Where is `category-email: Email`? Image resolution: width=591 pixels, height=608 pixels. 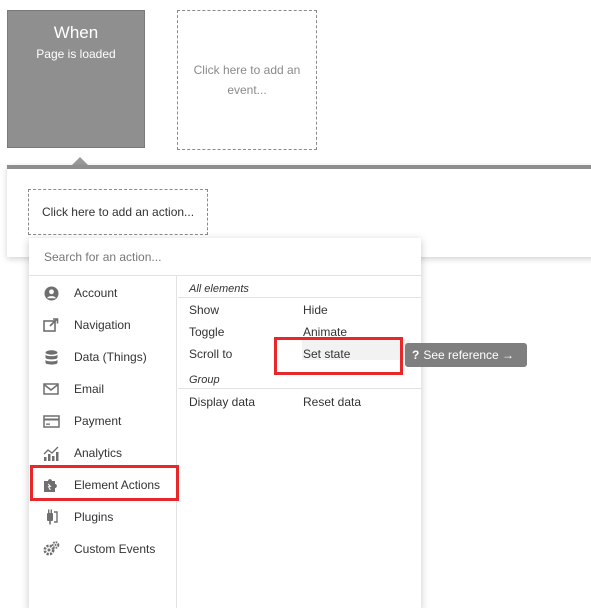
category-email: Email is located at coordinates (103, 389).